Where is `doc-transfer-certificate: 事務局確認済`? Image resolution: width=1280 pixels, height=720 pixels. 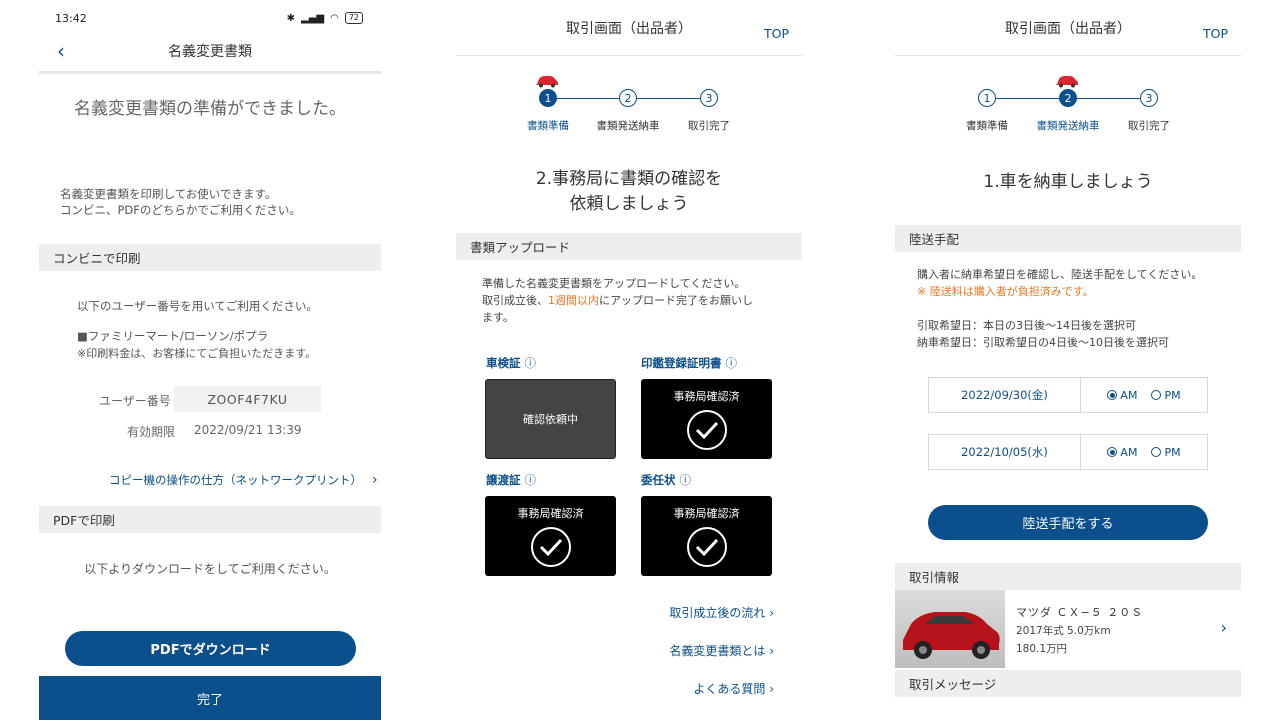
doc-transfer-certificate: 事務局確認済 is located at coordinates (550, 536).